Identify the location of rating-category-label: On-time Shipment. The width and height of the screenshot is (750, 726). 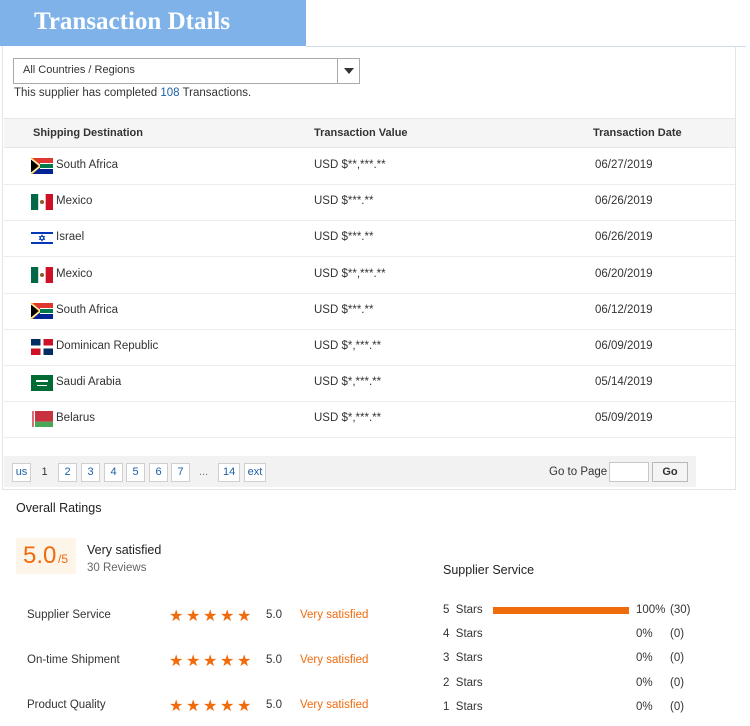
(73, 660).